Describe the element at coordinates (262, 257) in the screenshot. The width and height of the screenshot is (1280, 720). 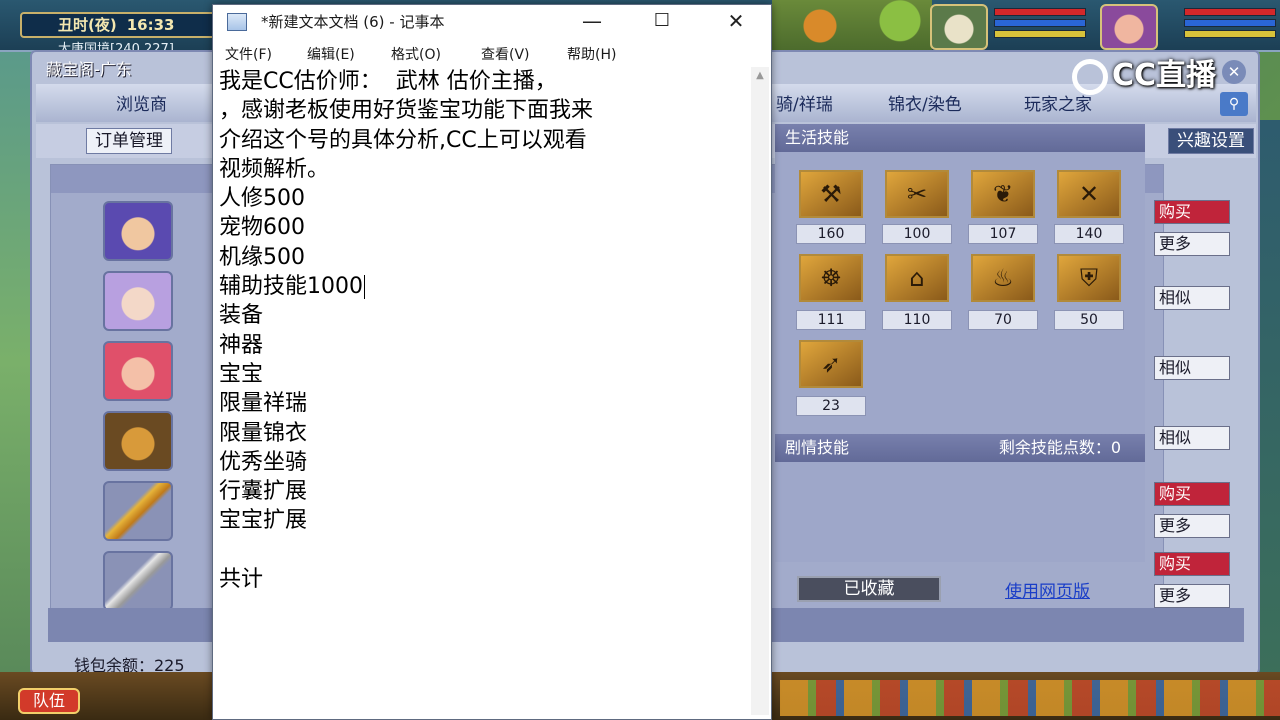
I see `text-line: 机缘500` at that location.